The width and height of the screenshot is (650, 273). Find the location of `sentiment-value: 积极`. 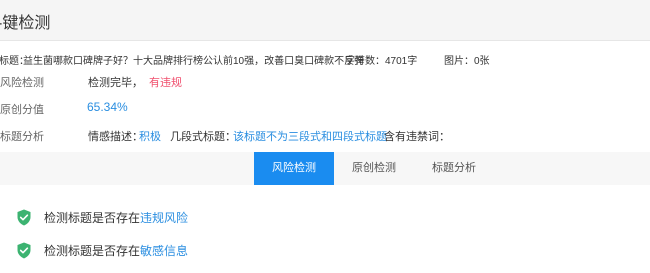

sentiment-value: 积极 is located at coordinates (150, 137).